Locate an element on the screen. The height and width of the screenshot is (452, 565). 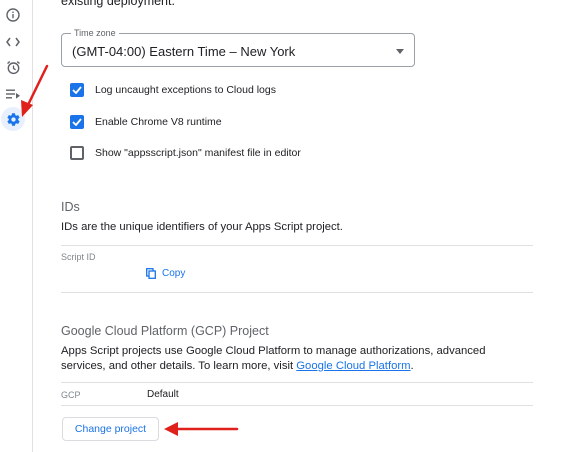
left-nav-rail is located at coordinates (16, 226).